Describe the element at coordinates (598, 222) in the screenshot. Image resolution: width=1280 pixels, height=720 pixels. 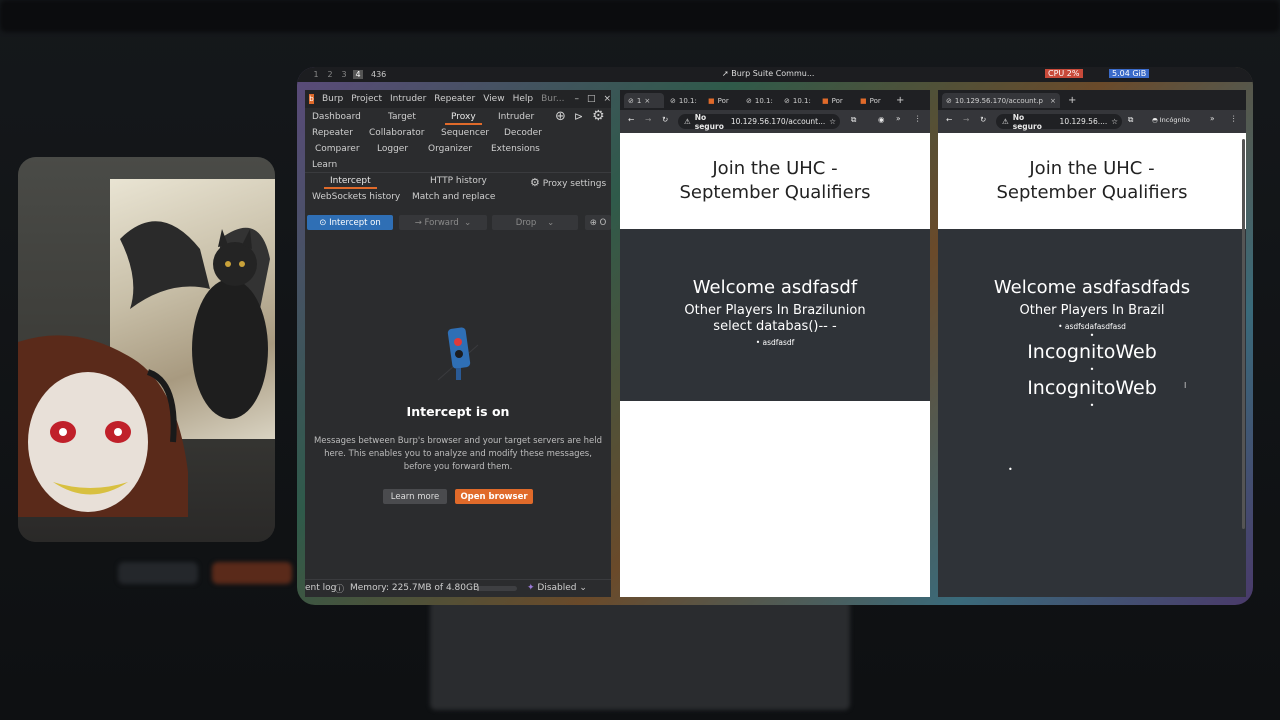
I see `open-browser-toolbar-button: ⊕ O` at that location.